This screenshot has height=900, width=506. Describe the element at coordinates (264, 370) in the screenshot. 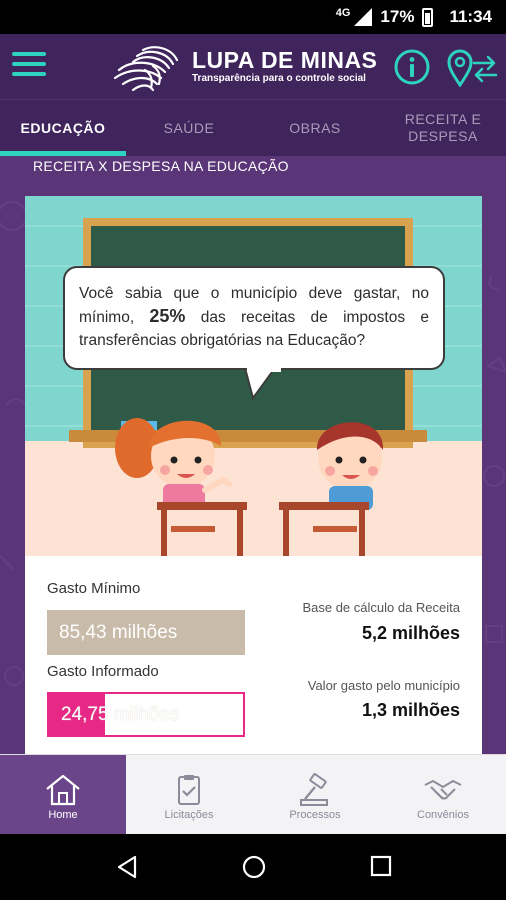

I see `bubble-tail-cover` at that location.